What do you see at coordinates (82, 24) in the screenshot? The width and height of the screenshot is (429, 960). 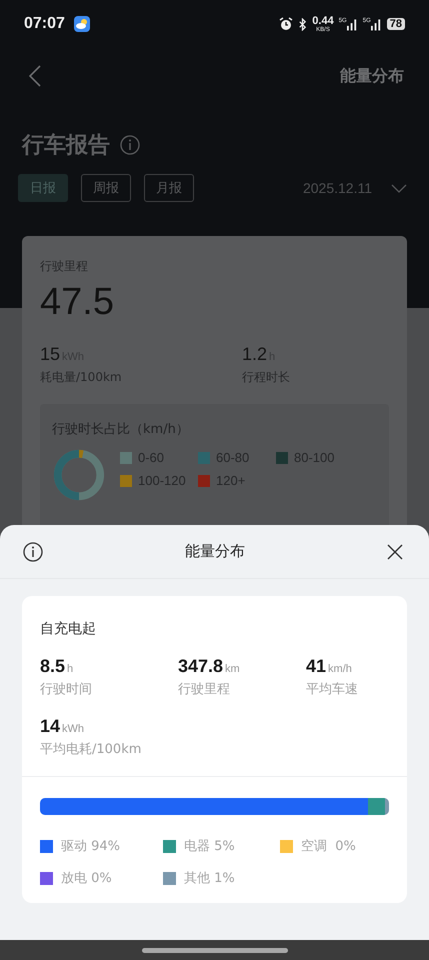 I see `weather-icon` at bounding box center [82, 24].